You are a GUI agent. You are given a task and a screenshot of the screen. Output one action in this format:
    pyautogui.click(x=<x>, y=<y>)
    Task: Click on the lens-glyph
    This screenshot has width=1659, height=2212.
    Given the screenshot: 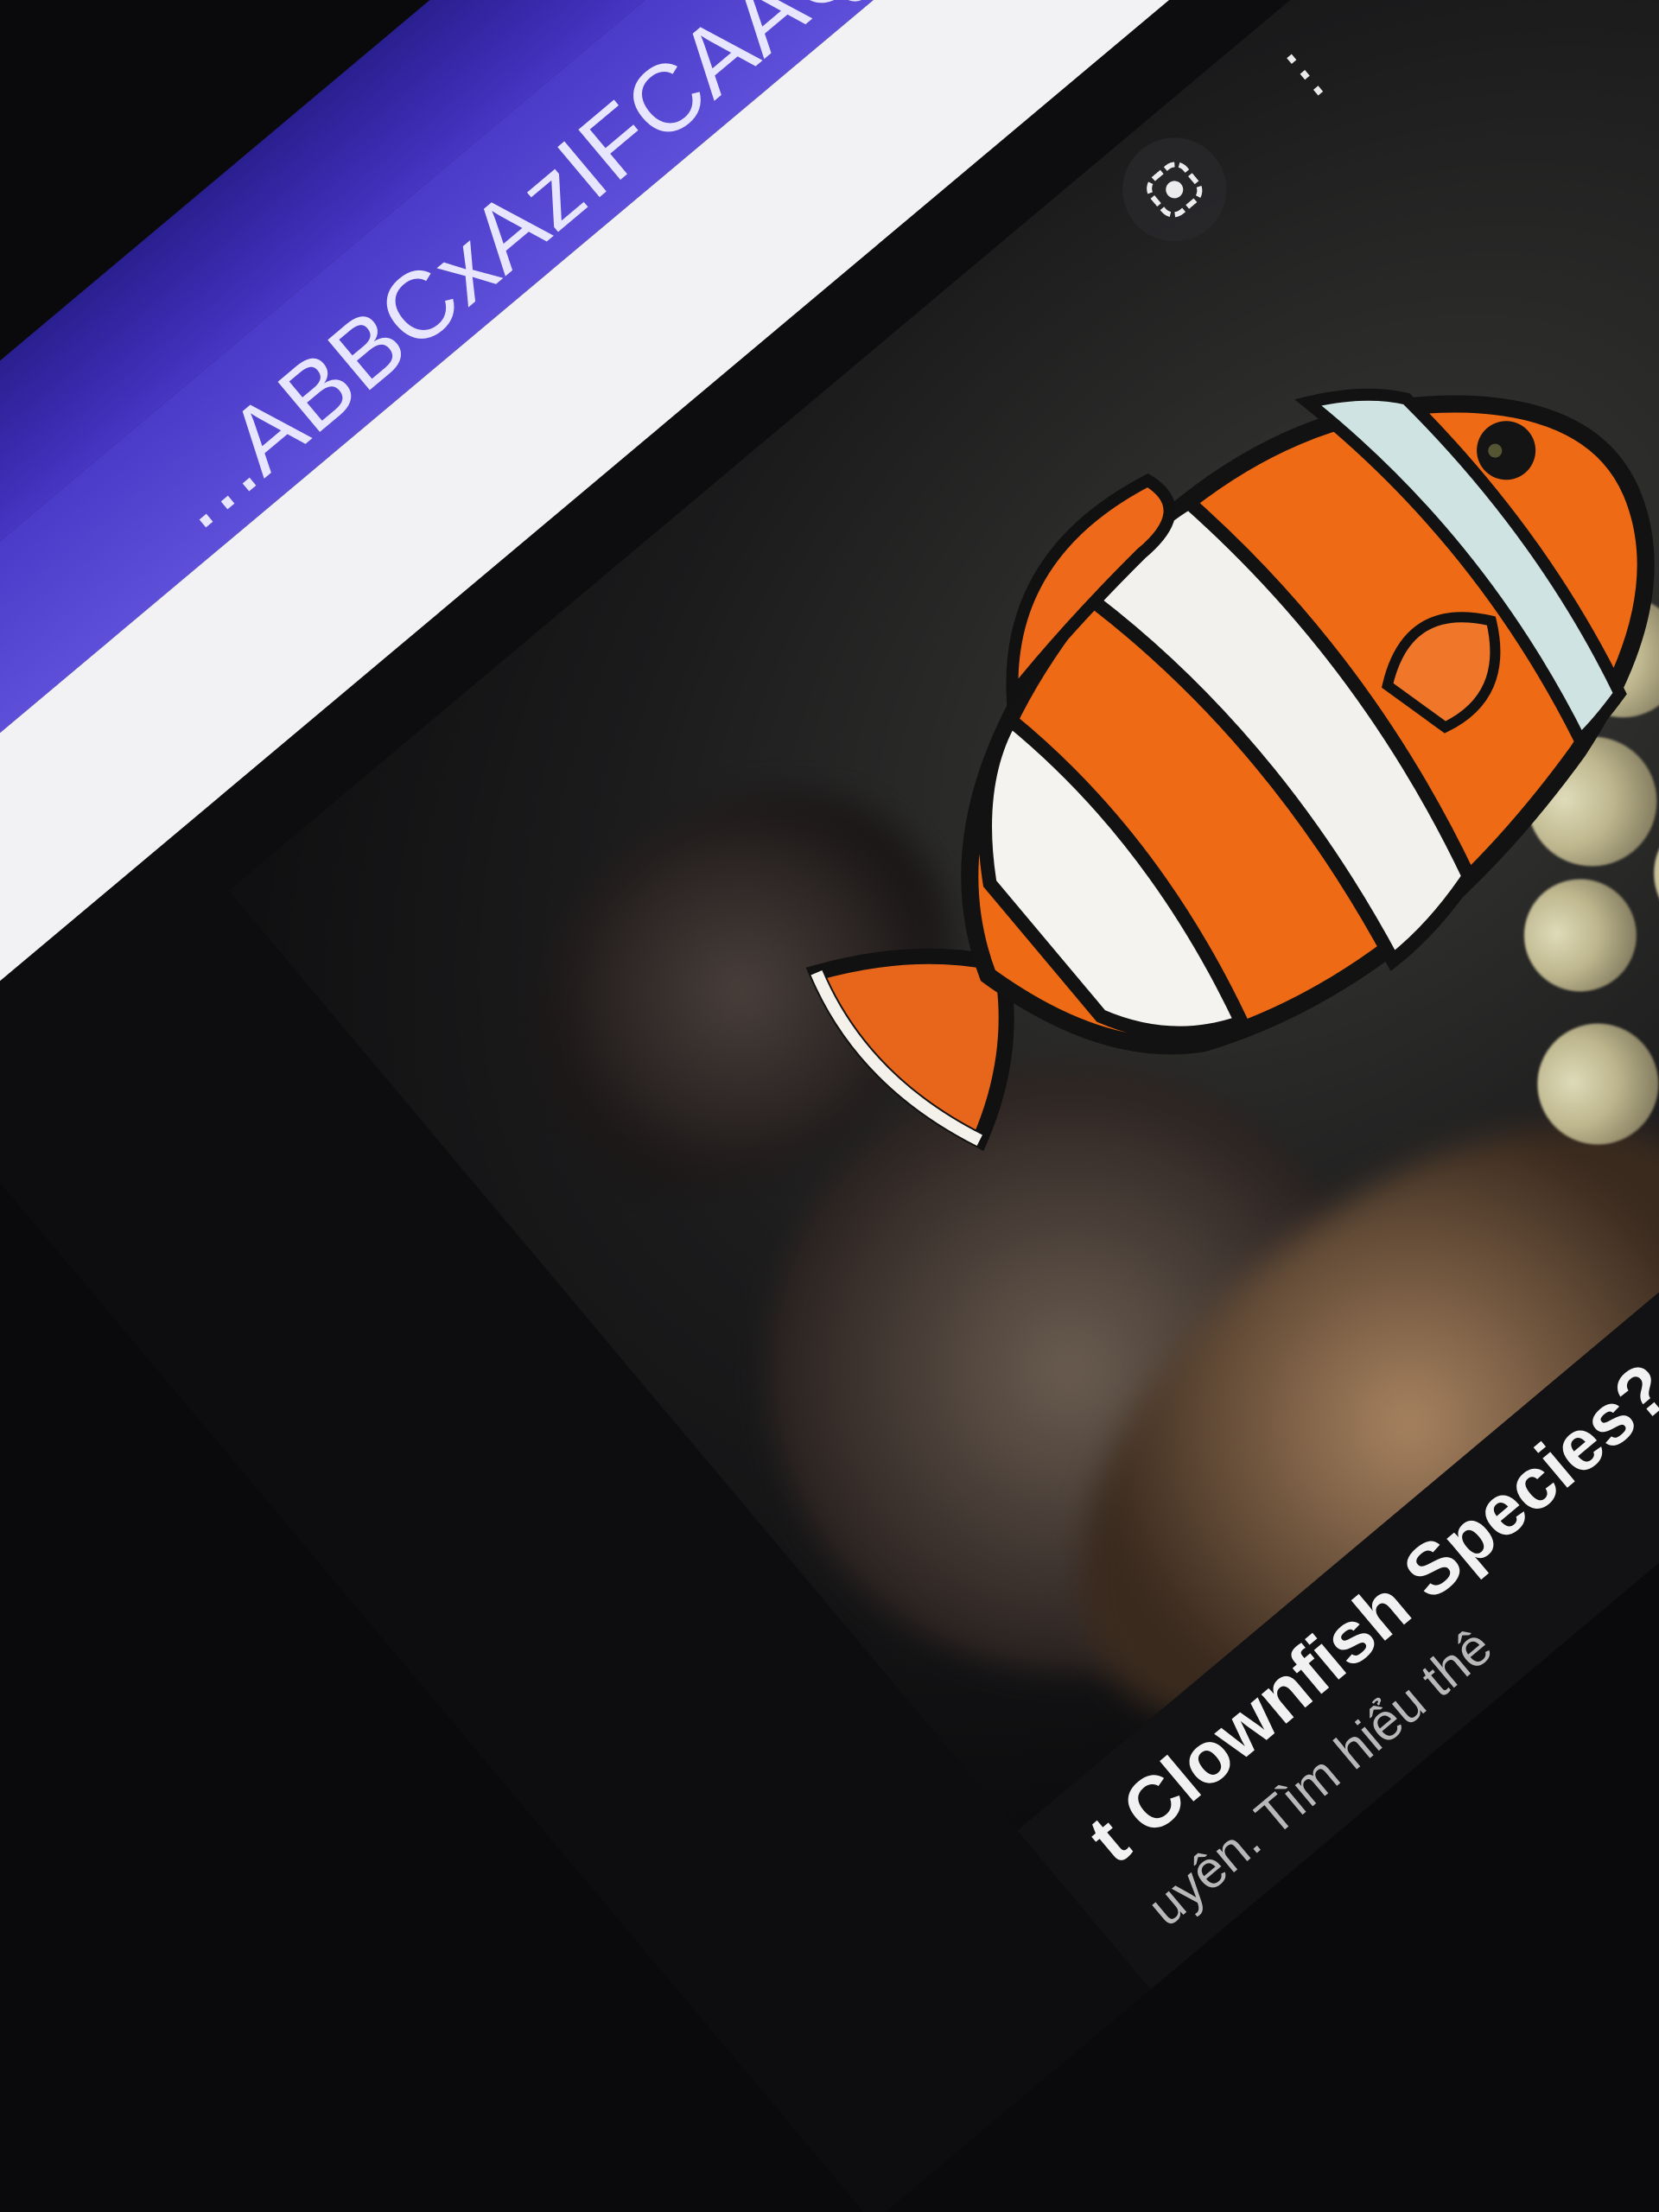 What is the action you would take?
    pyautogui.click(x=1174, y=189)
    